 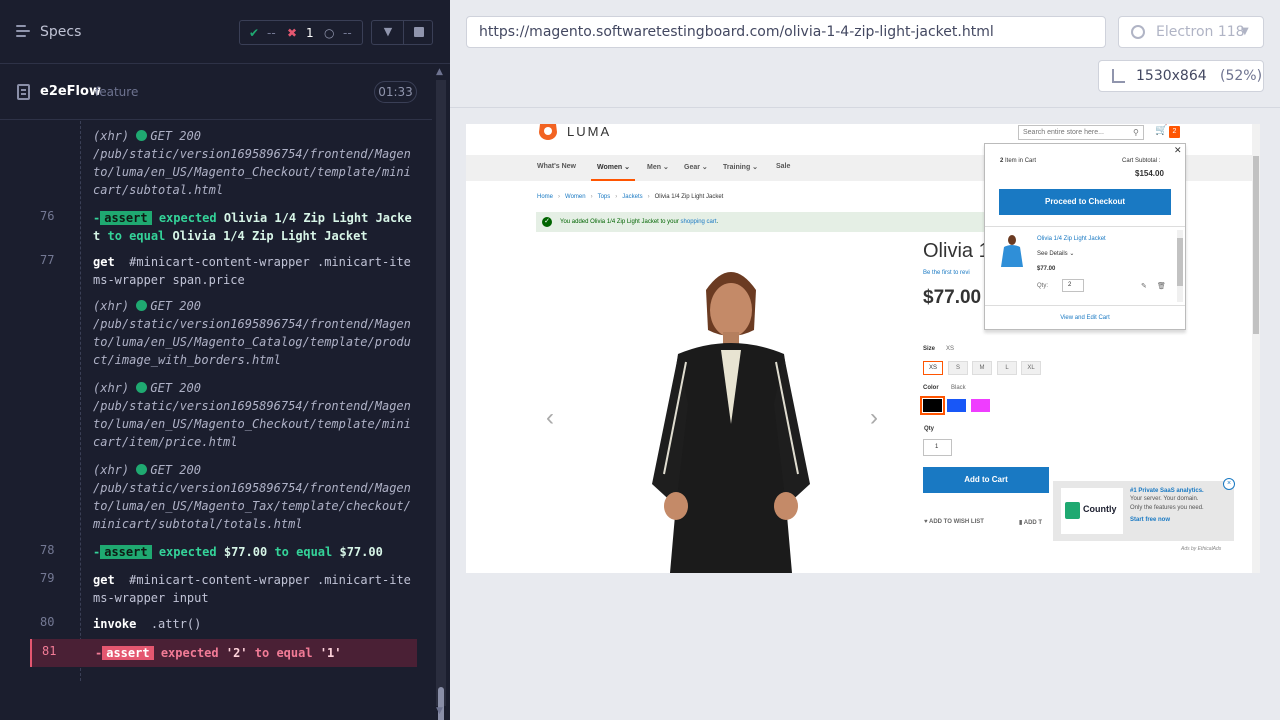 I want to click on search-input: Search entire store here... ⚲, so click(x=1081, y=132).